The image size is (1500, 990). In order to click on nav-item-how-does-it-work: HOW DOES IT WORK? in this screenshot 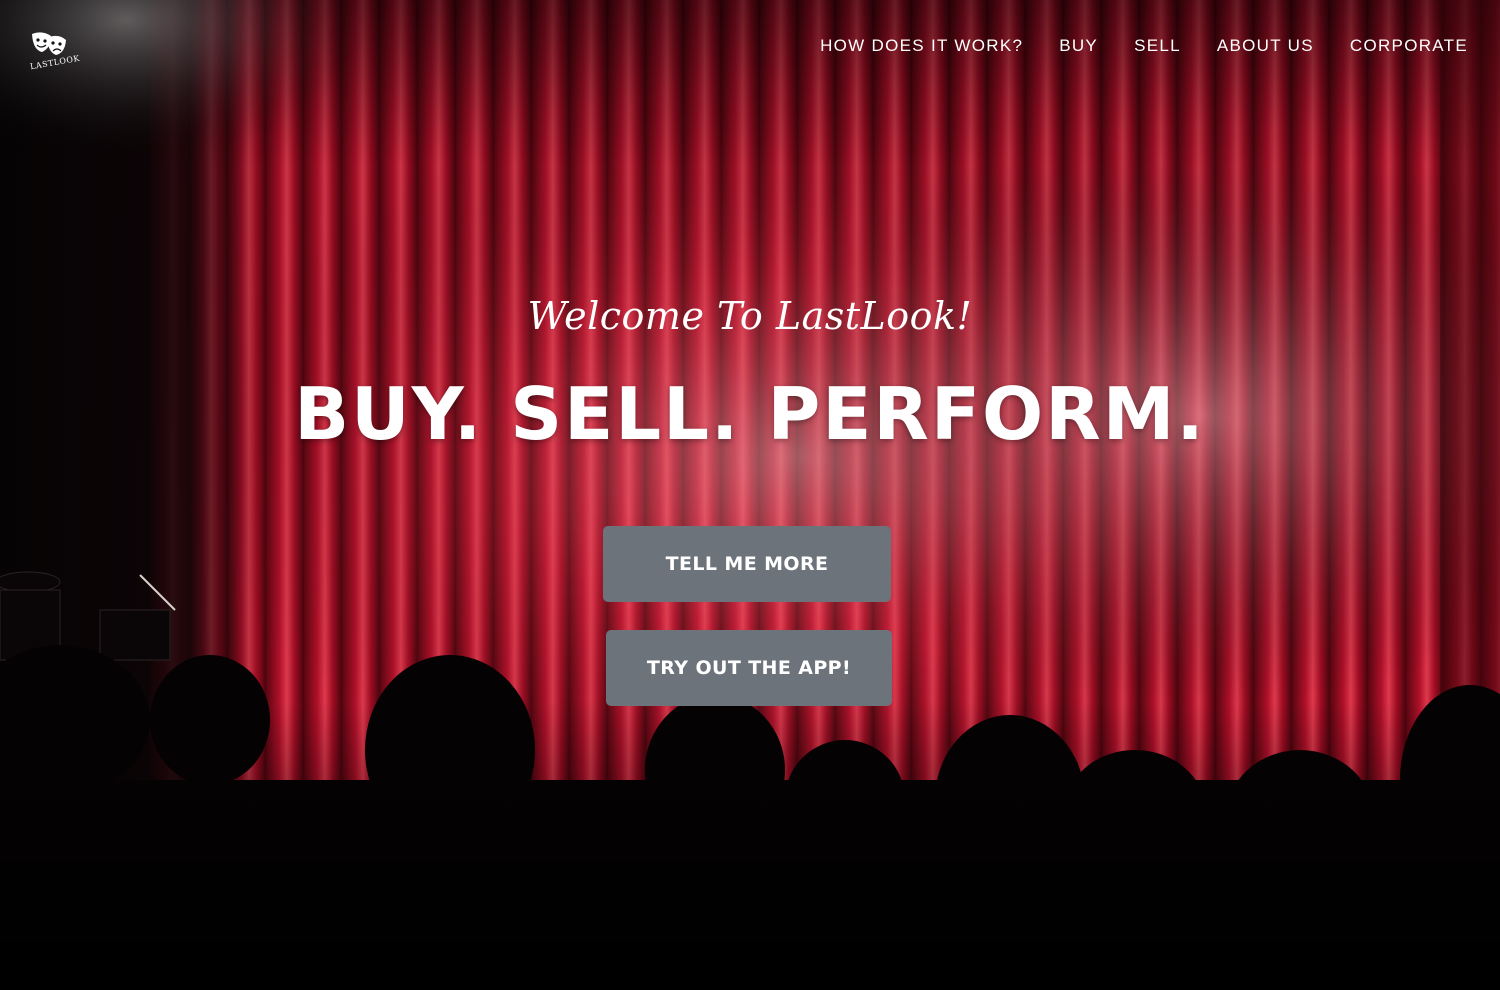, I will do `click(921, 46)`.